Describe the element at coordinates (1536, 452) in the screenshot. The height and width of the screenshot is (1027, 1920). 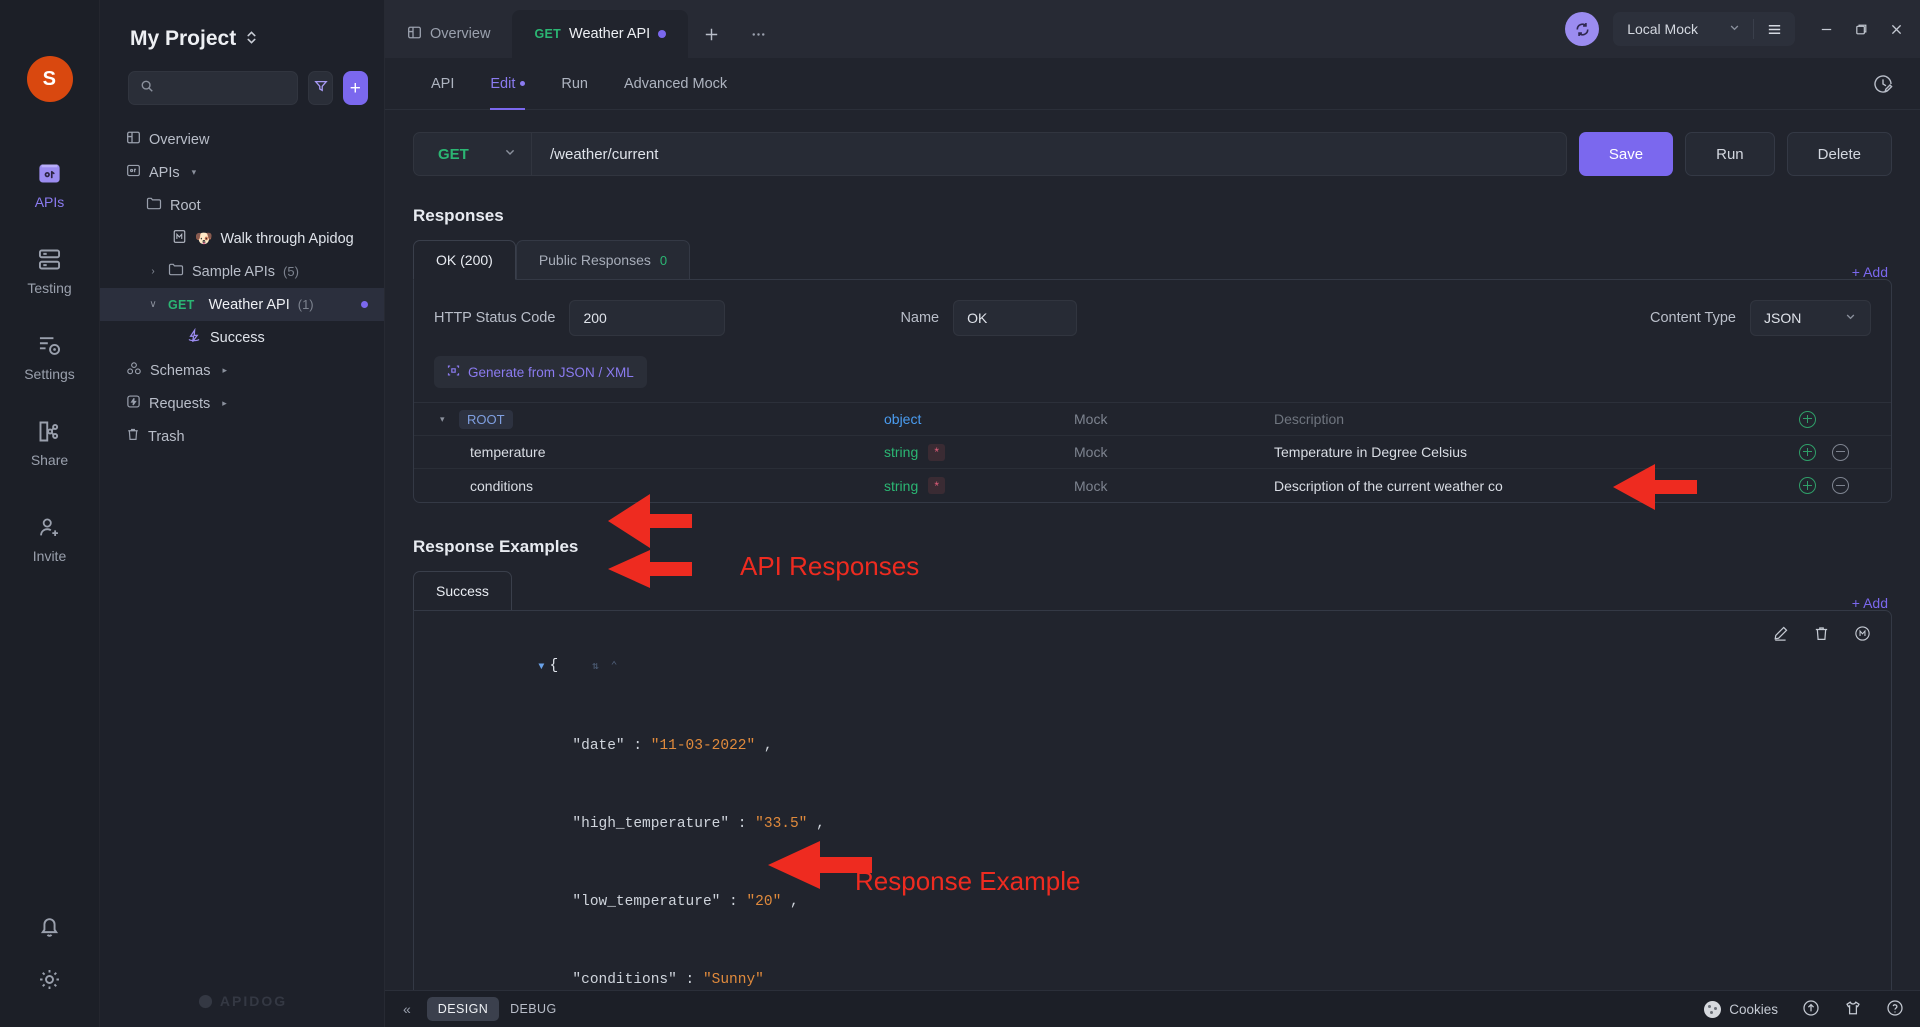
I see `schema-description-cell: Temperature in Degree Celsius` at that location.